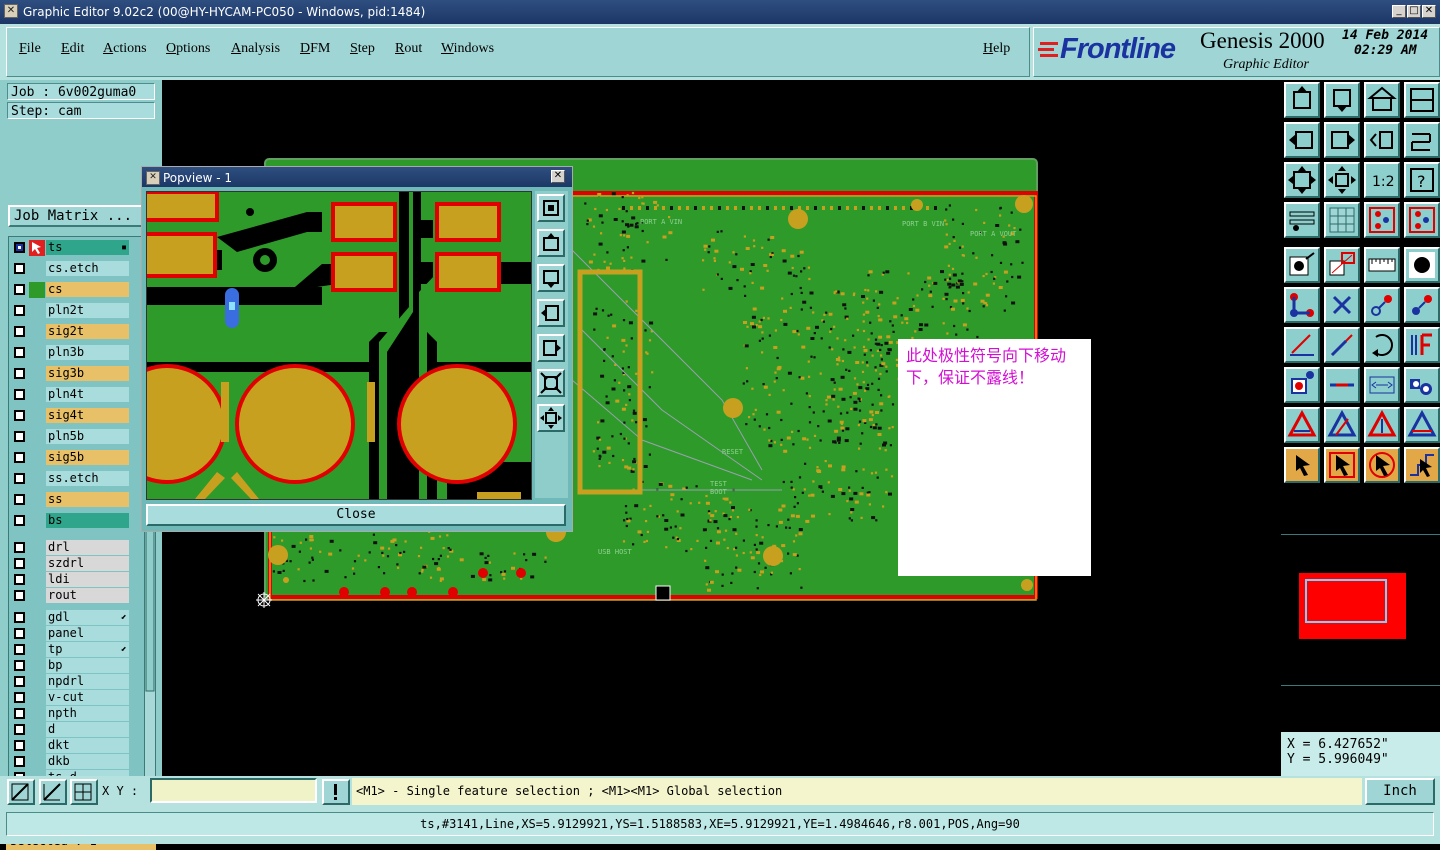 This screenshot has width=1440, height=850. I want to click on draw-line-red-button, so click(1302, 345).